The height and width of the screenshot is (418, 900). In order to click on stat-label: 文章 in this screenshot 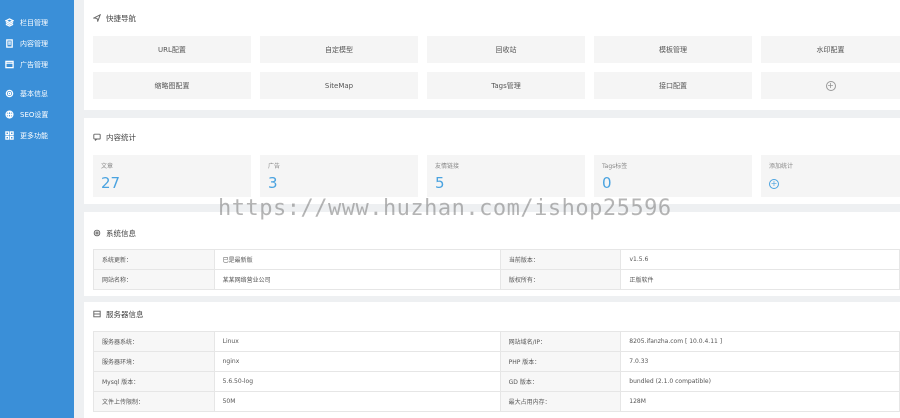, I will do `click(107, 166)`.